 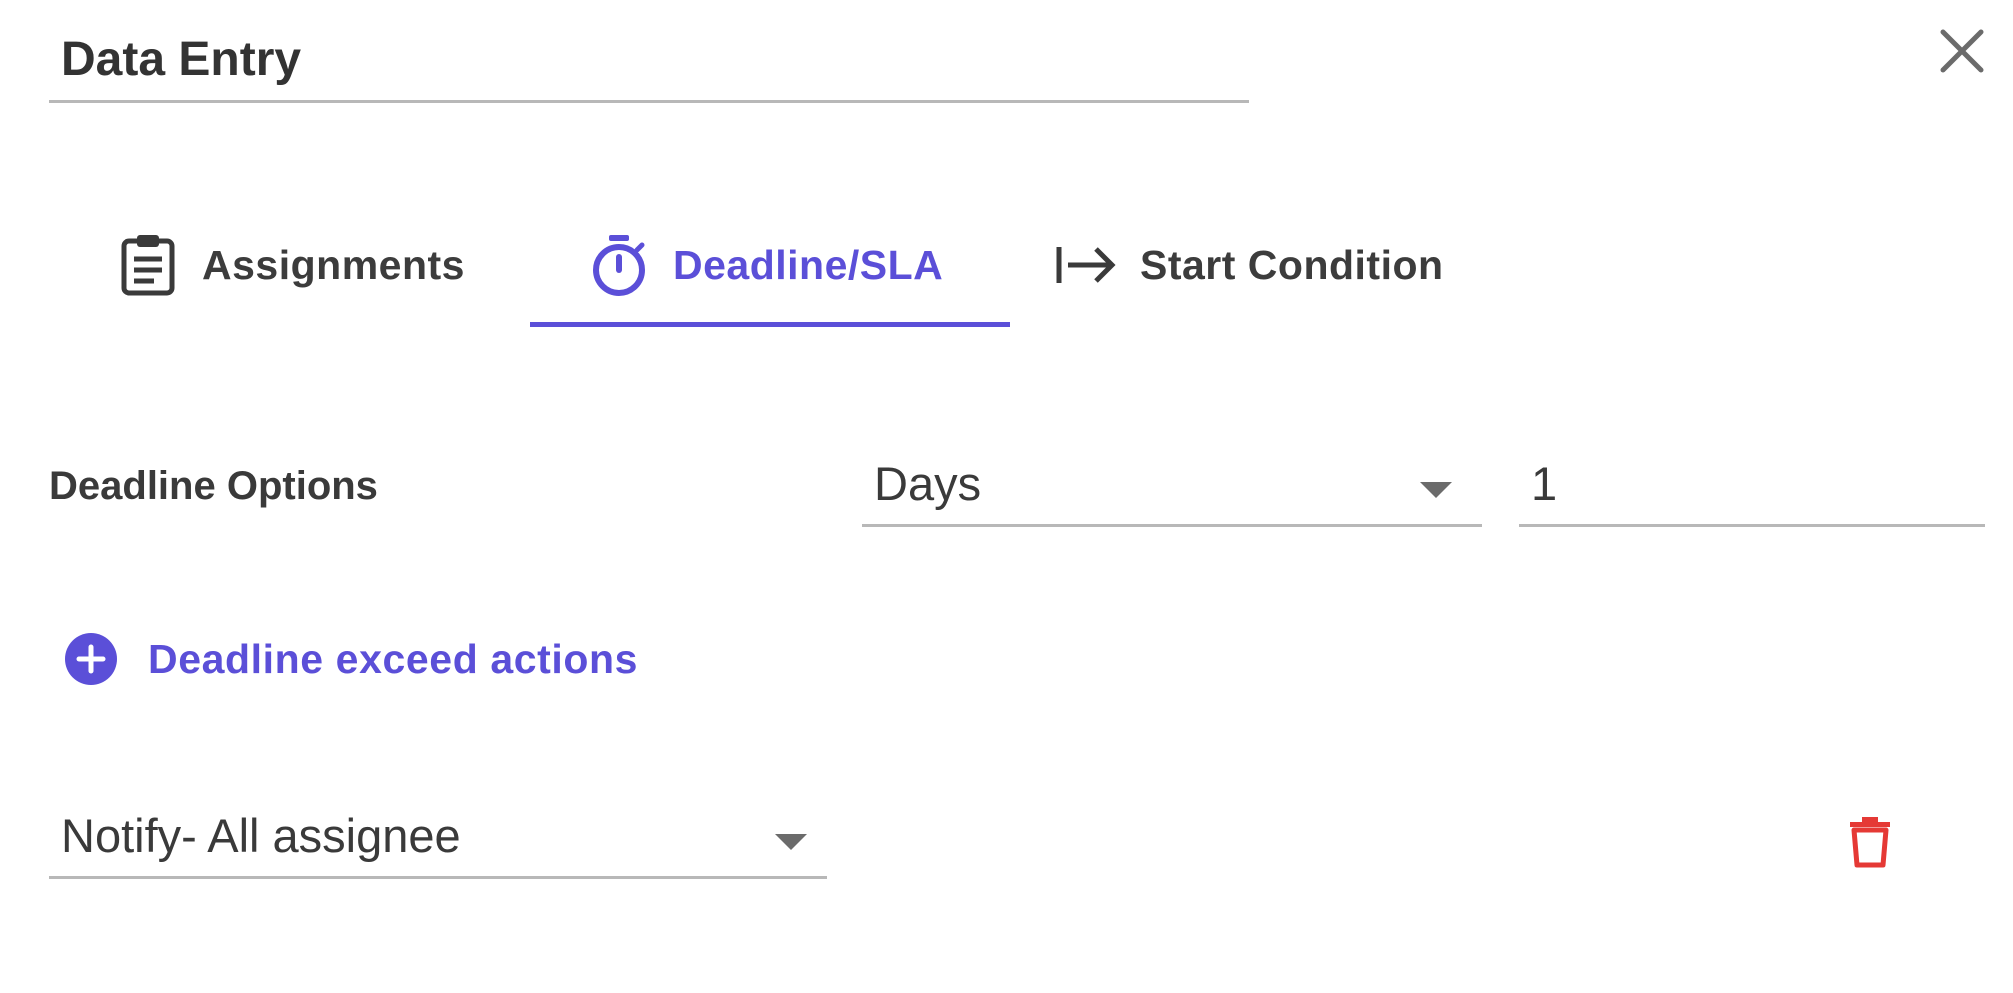 I want to click on timer-icon, so click(x=619, y=265).